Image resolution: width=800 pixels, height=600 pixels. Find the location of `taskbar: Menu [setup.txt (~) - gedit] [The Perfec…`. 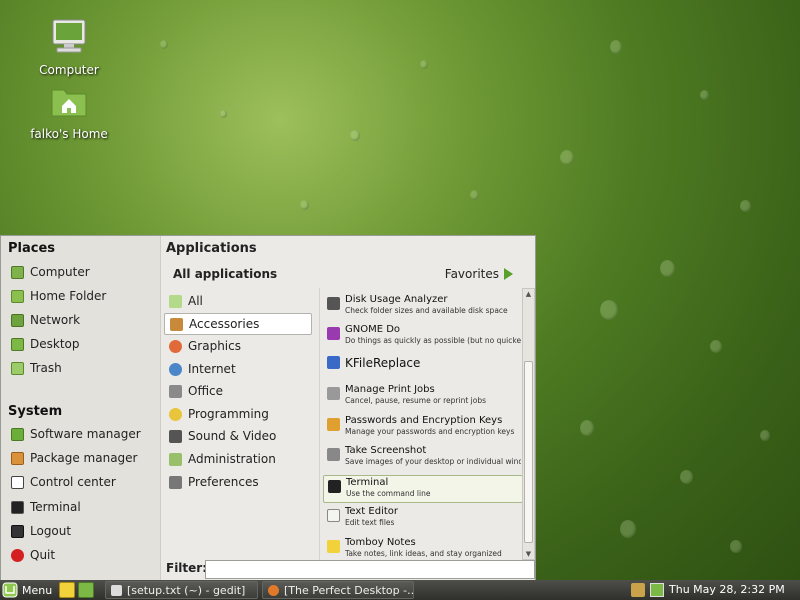

taskbar: Menu [setup.txt (~) - gedit] [The Perfec… is located at coordinates (400, 590).